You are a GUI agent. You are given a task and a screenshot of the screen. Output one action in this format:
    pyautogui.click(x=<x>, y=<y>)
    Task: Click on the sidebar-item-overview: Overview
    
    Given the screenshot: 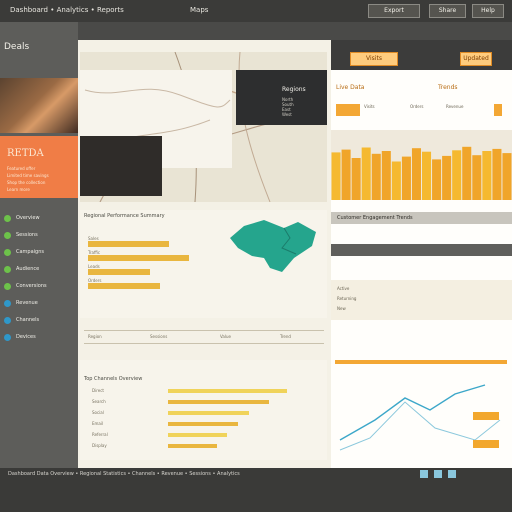 What is the action you would take?
    pyautogui.click(x=39, y=219)
    